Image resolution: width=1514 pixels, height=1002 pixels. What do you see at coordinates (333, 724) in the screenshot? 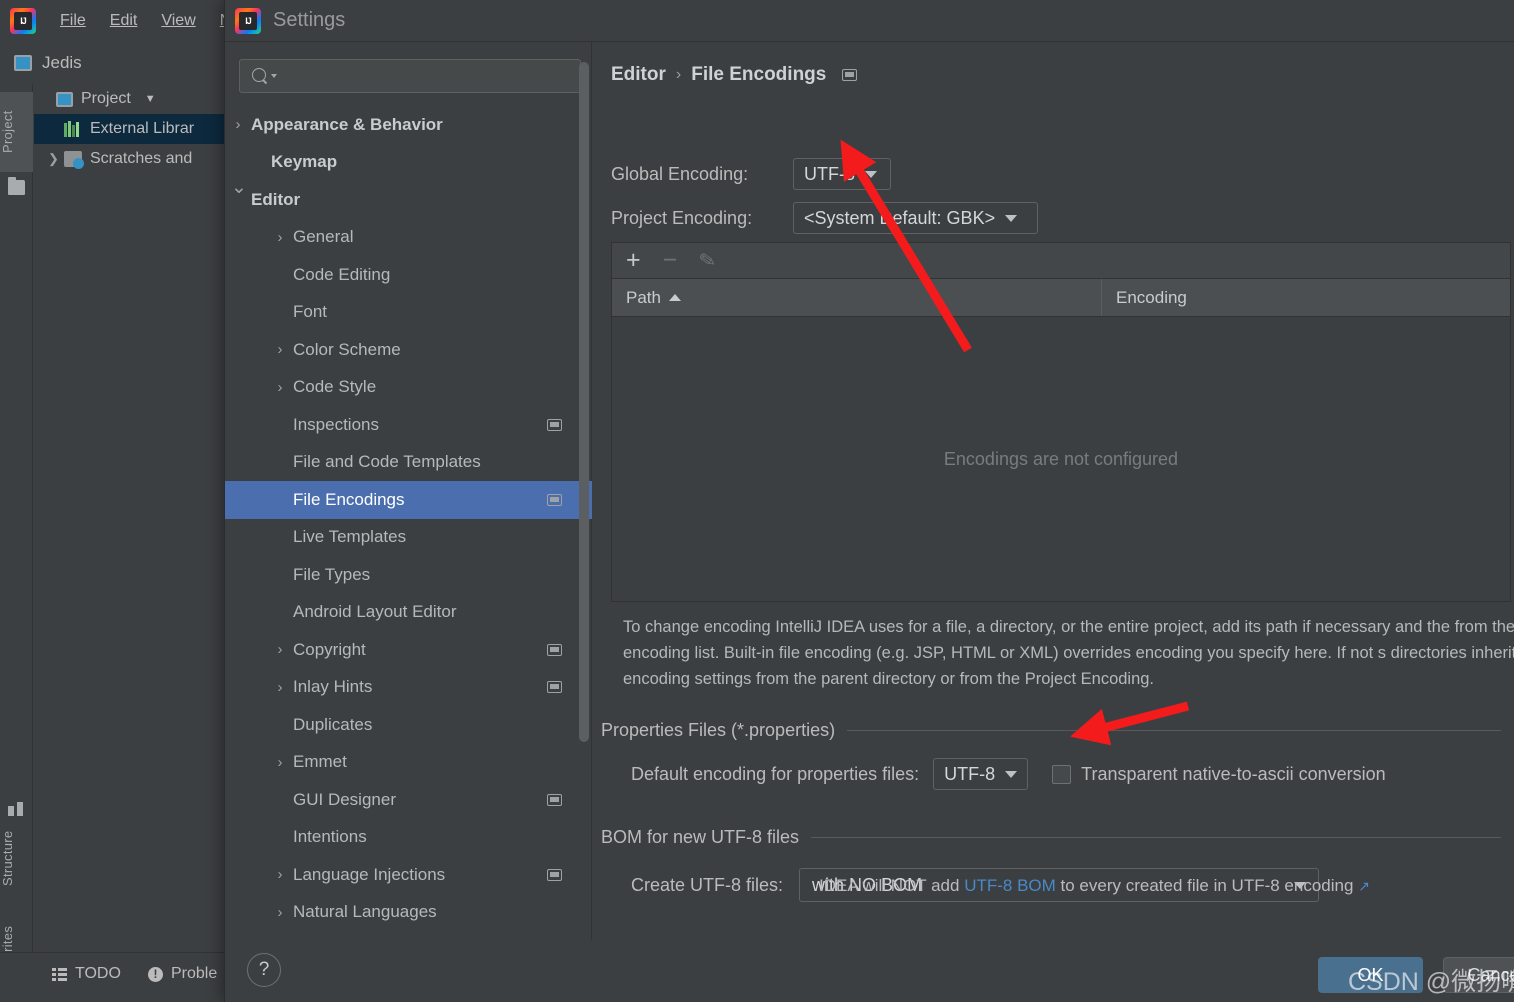
I see `settings-tree-item-label: Duplicates` at bounding box center [333, 724].